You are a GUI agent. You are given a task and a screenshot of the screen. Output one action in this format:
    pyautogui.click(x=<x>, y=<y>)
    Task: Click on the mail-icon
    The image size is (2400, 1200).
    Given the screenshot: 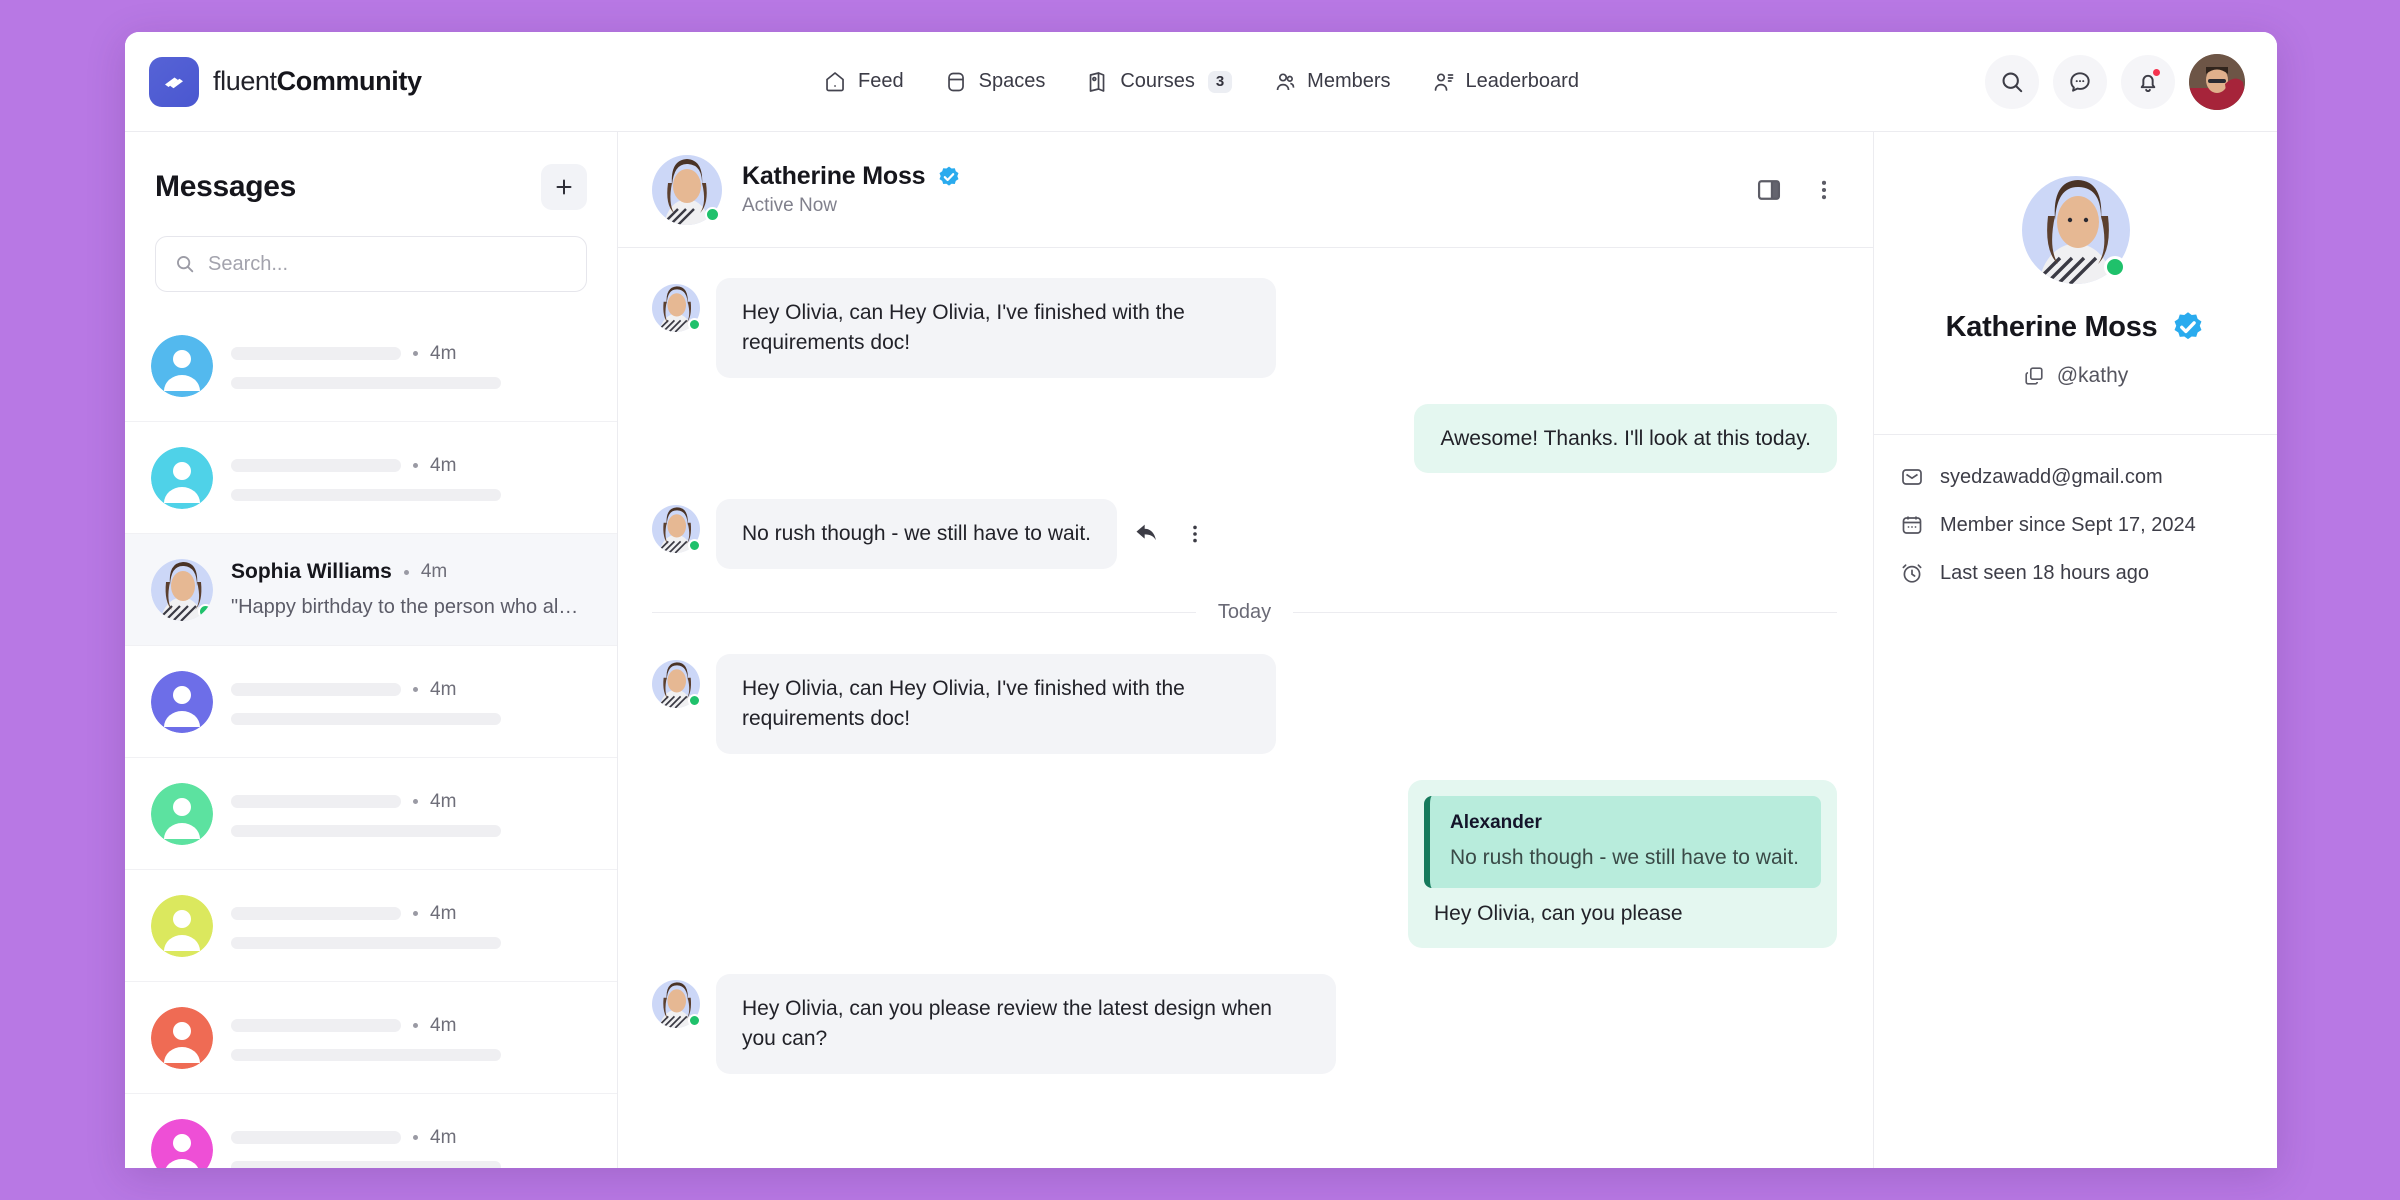 What is the action you would take?
    pyautogui.click(x=1912, y=477)
    